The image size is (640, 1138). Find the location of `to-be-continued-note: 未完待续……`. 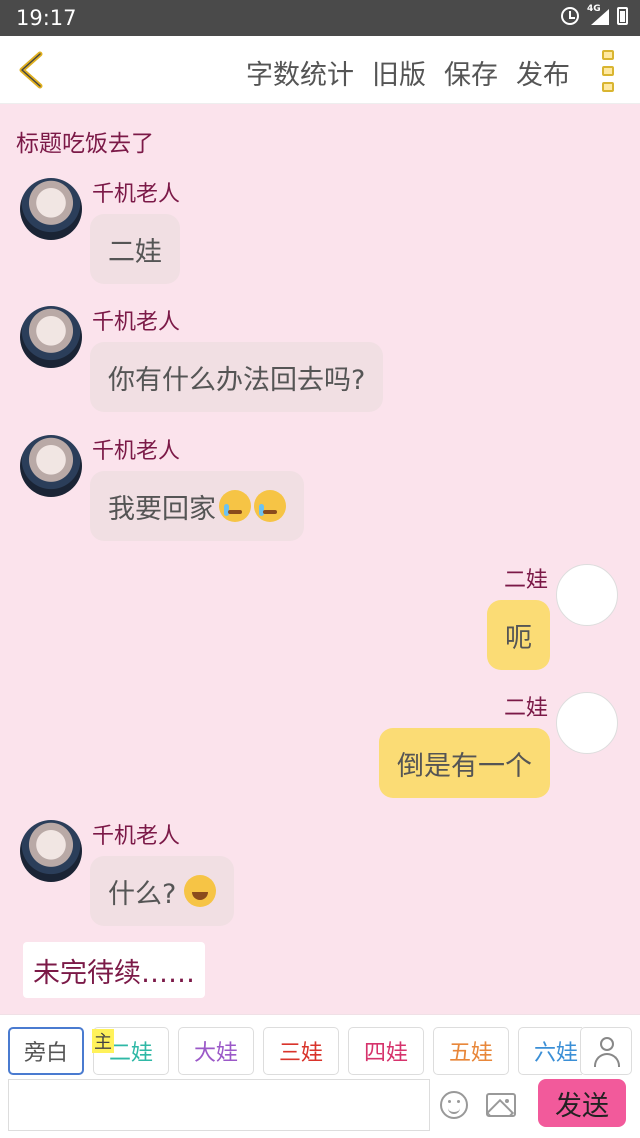

to-be-continued-note: 未完待续…… is located at coordinates (114, 970).